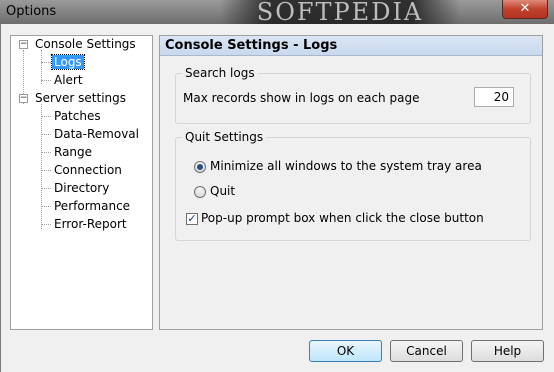 The height and width of the screenshot is (372, 554). I want to click on tree-item-logs-label: Logs, so click(68, 62).